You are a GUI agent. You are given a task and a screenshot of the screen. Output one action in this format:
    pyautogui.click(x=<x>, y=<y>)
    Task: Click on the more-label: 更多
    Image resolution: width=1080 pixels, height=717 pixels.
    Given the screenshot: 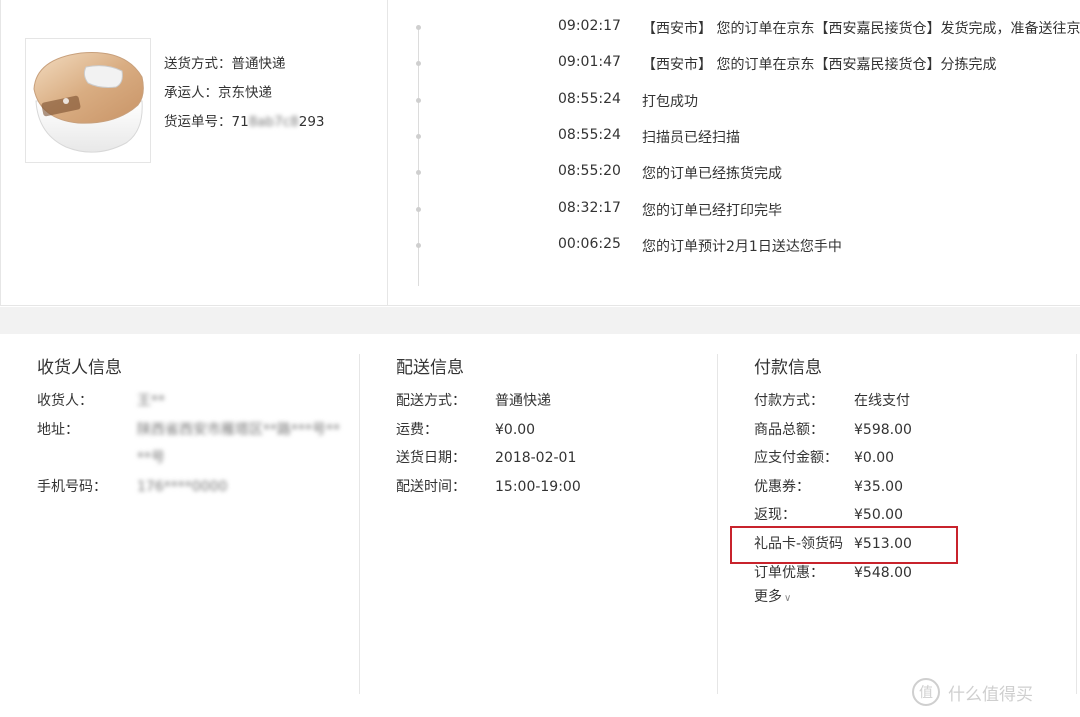 What is the action you would take?
    pyautogui.click(x=768, y=597)
    